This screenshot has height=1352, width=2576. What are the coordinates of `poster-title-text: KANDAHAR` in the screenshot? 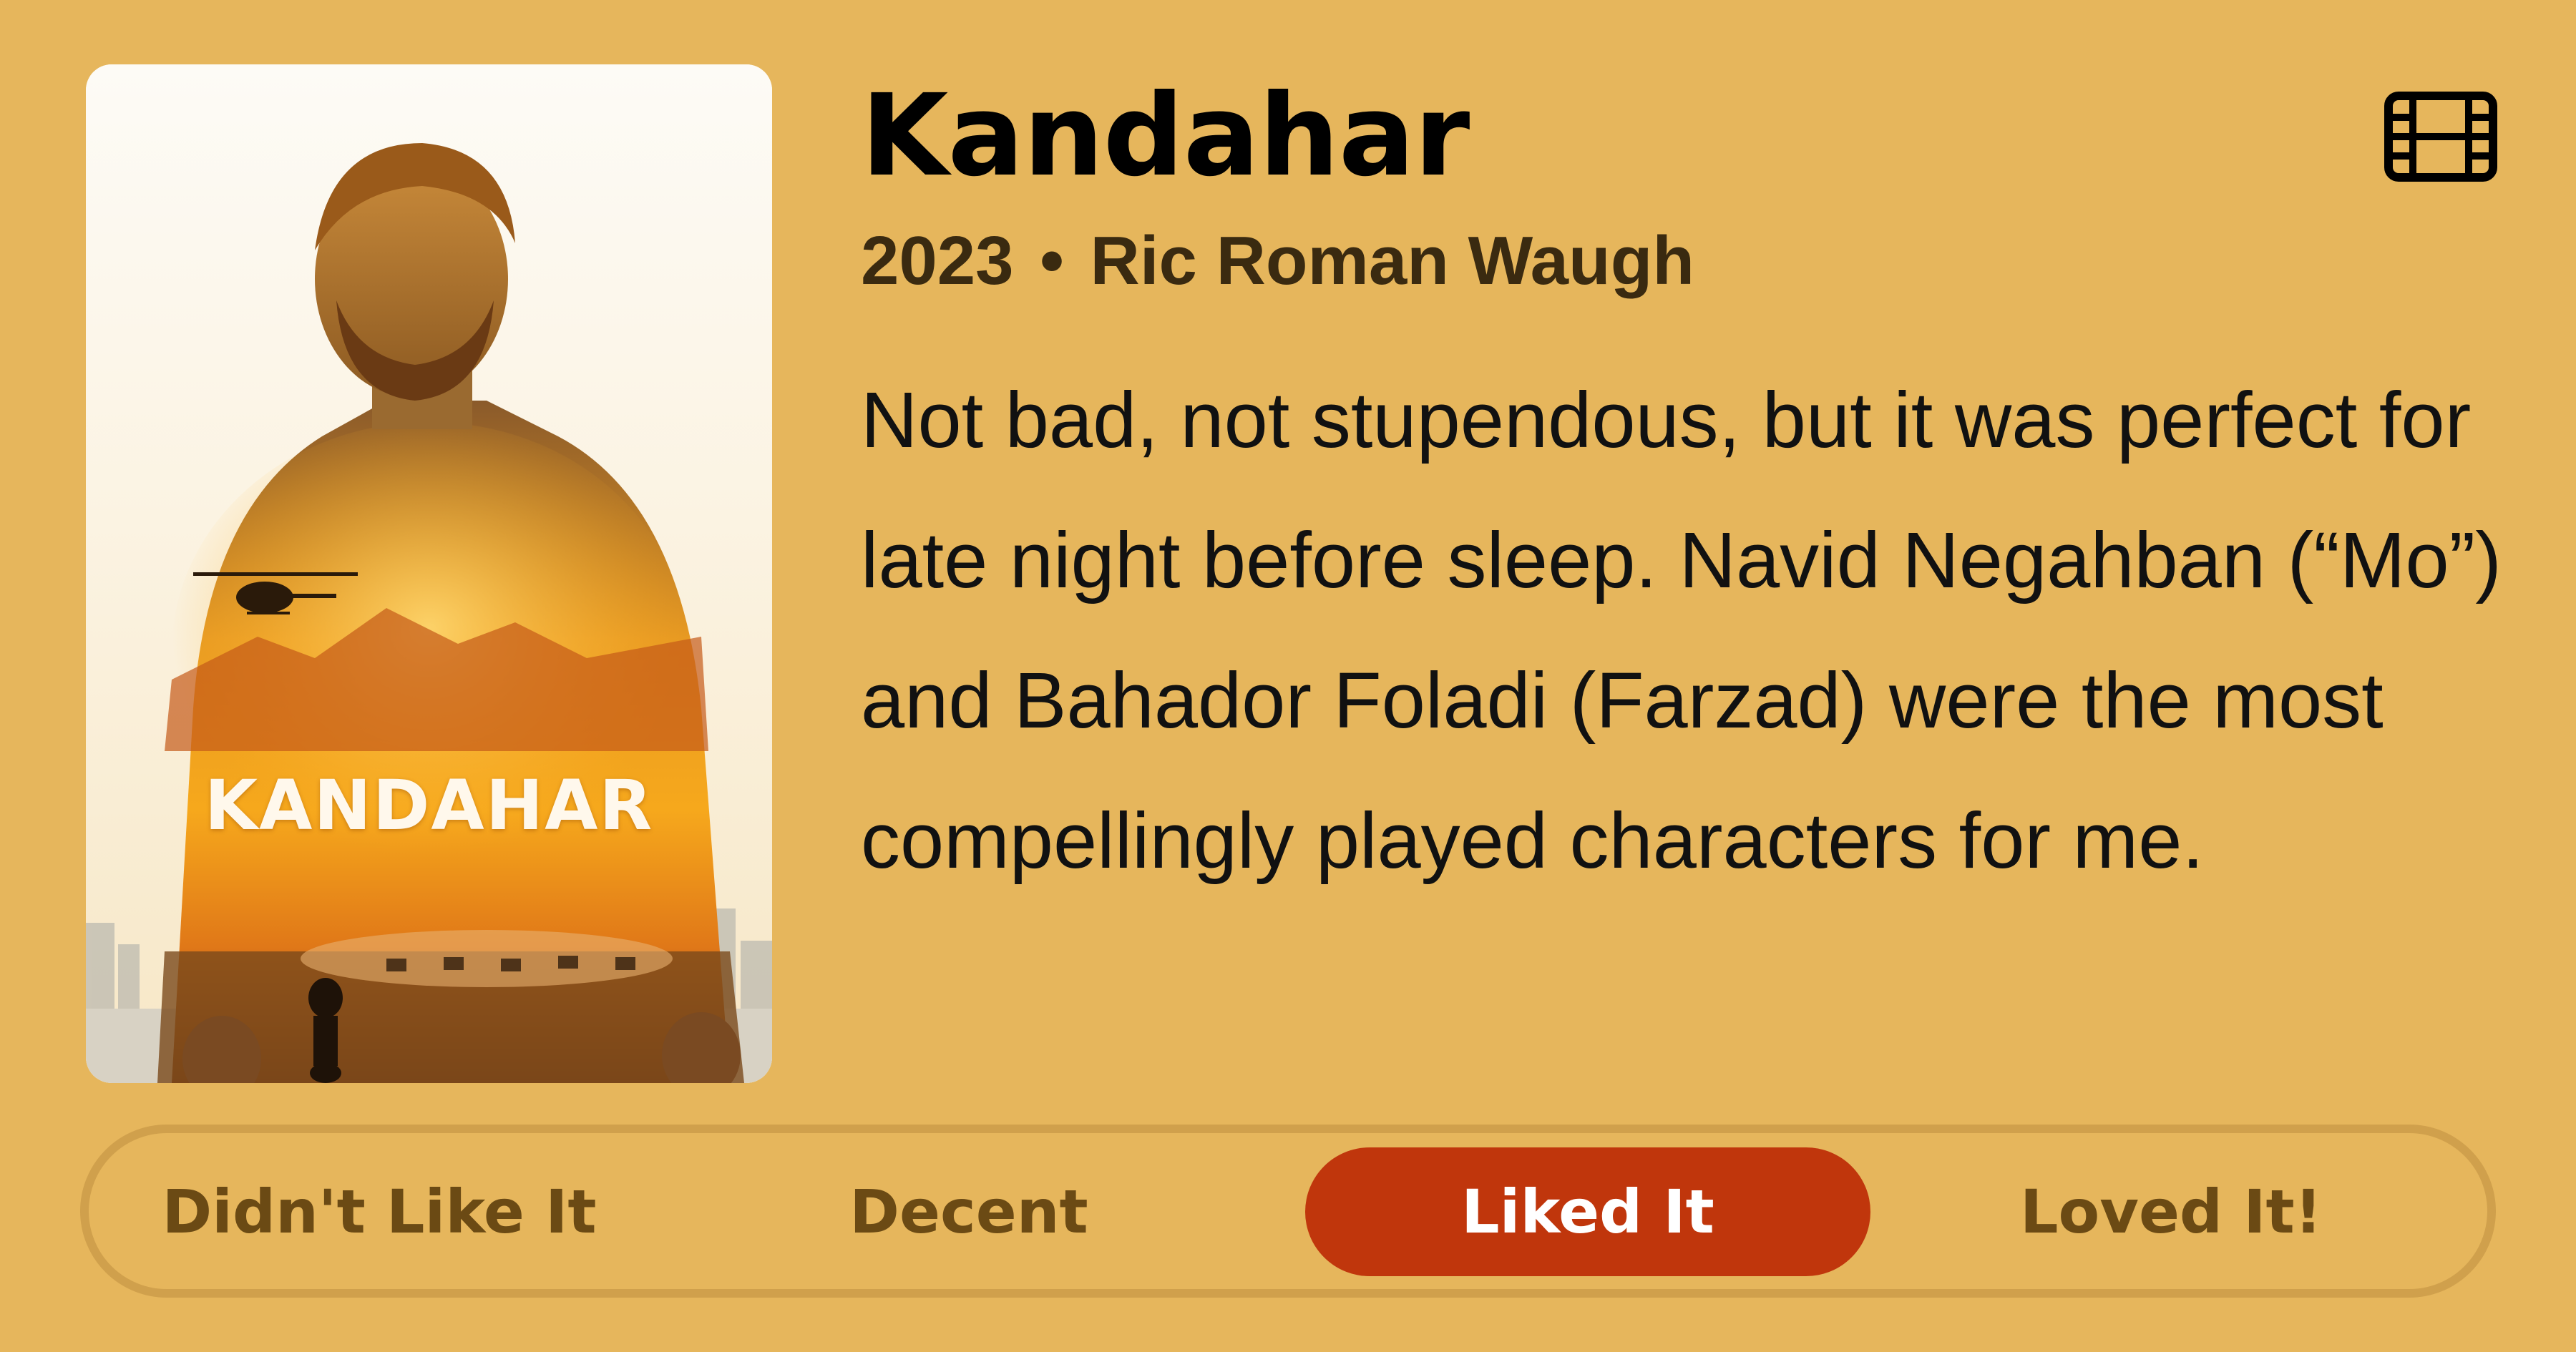 It's located at (429, 806).